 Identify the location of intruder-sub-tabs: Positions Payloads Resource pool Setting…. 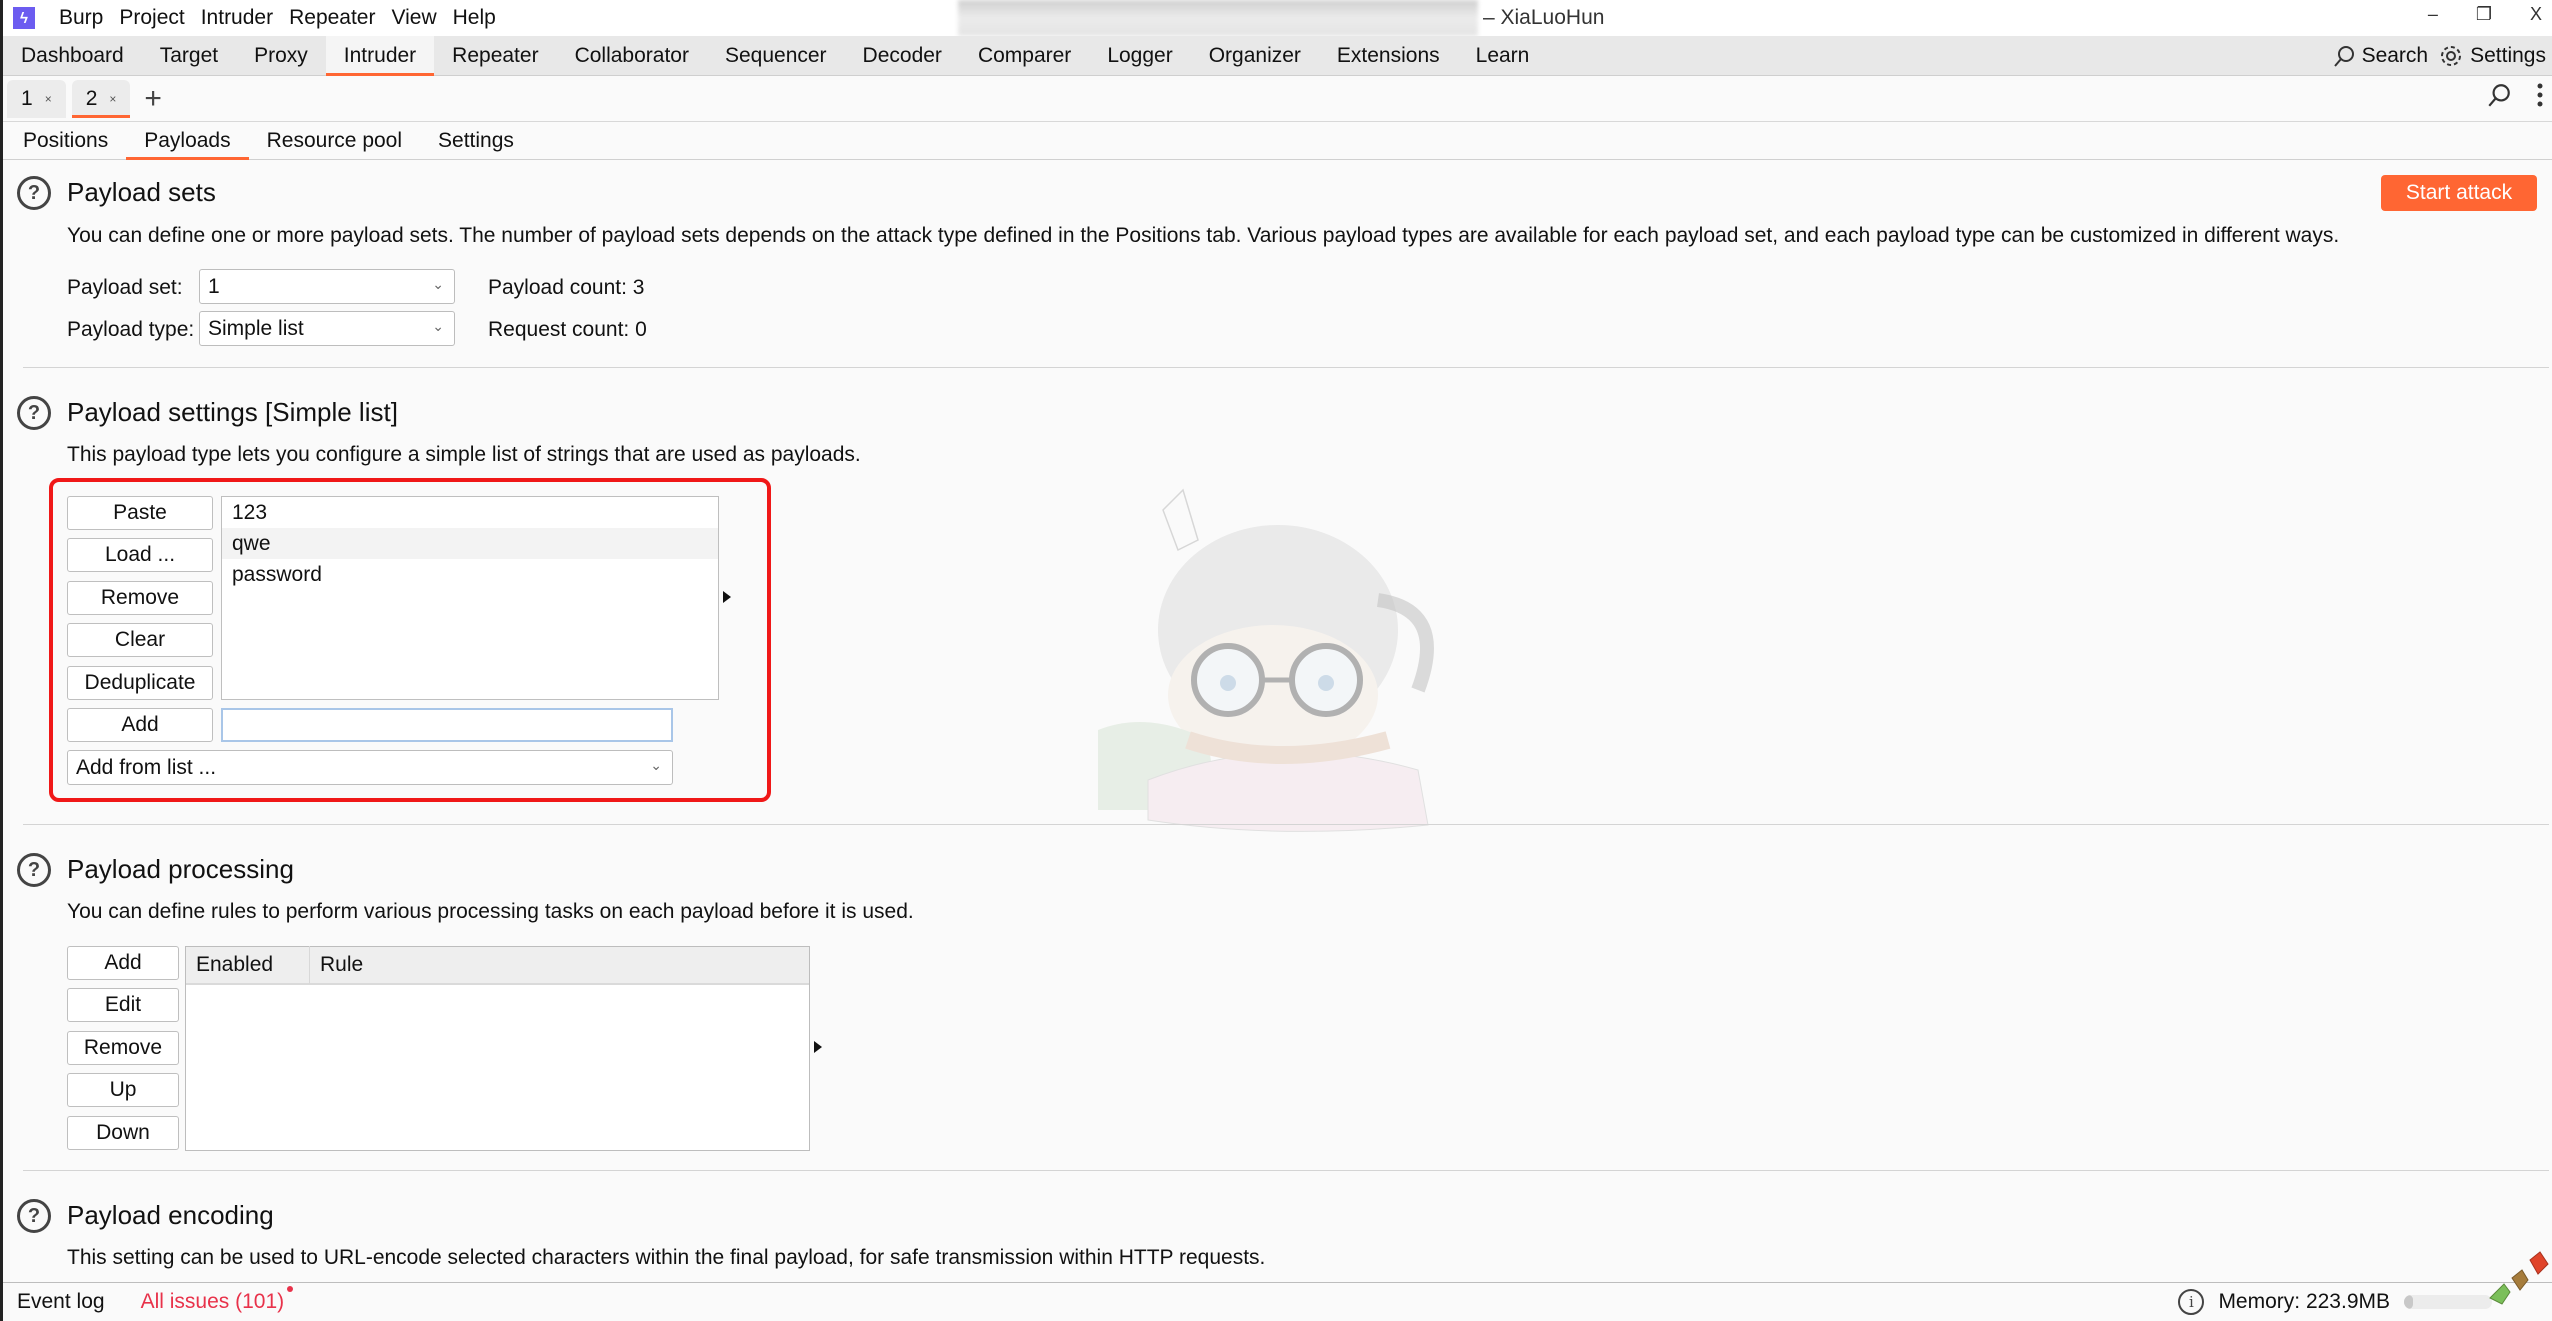
(1277, 141).